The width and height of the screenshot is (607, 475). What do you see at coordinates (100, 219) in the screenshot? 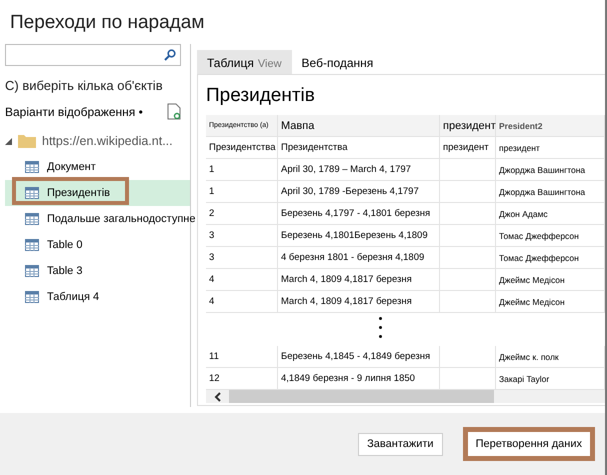
I see `tree-item: Подальше загальнодоступне` at bounding box center [100, 219].